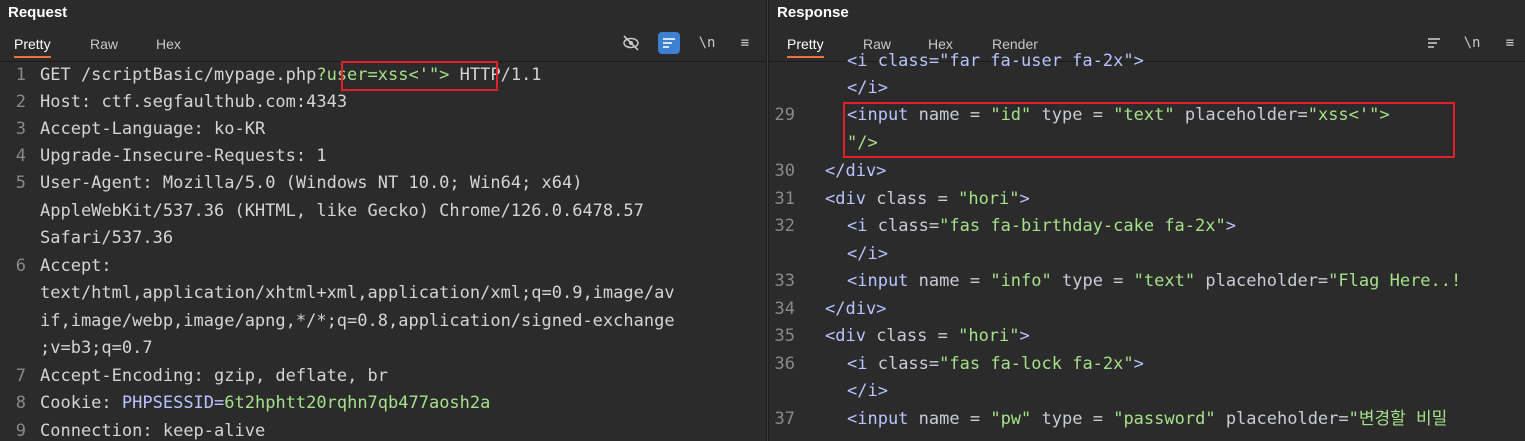 The width and height of the screenshot is (1525, 441). I want to click on tab-raw: Raw, so click(104, 46).